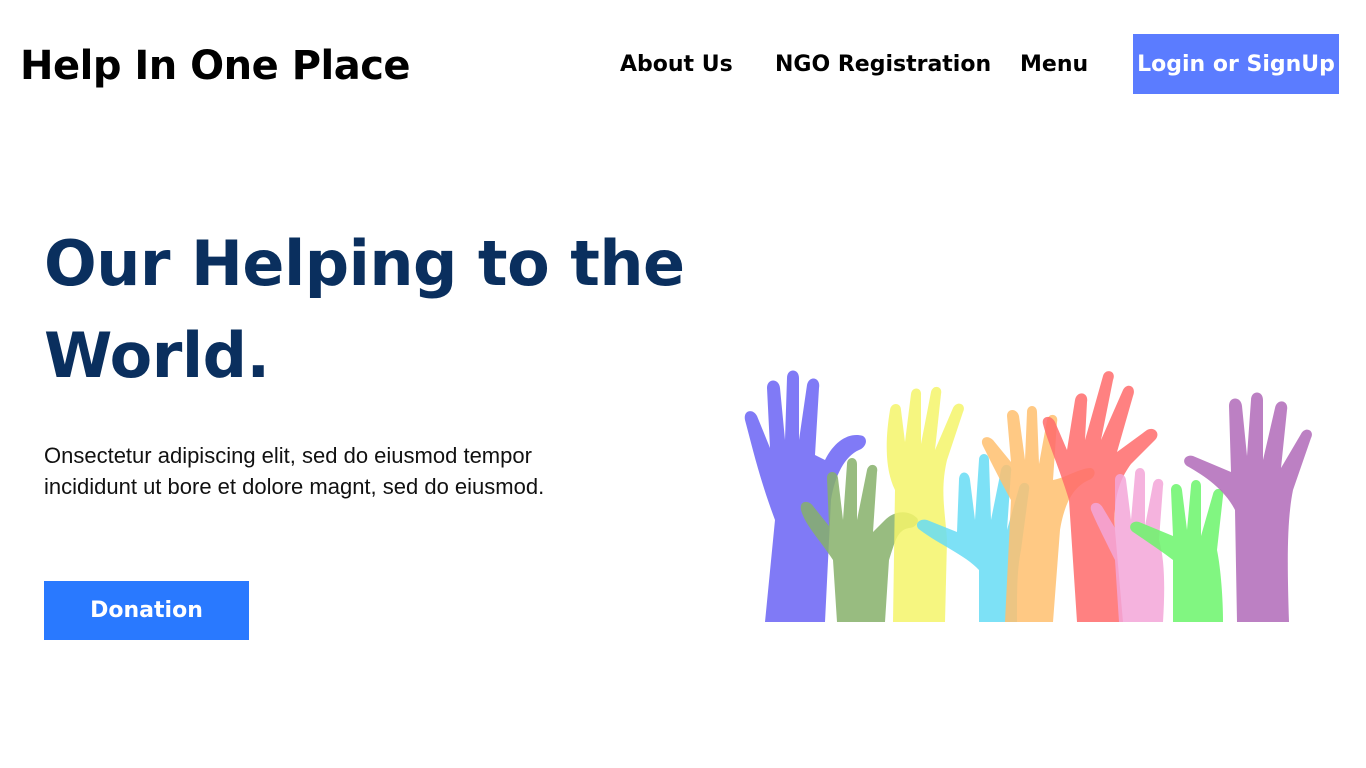 This screenshot has height=768, width=1366. What do you see at coordinates (215, 66) in the screenshot?
I see `site-logo-text: Help In One Place` at bounding box center [215, 66].